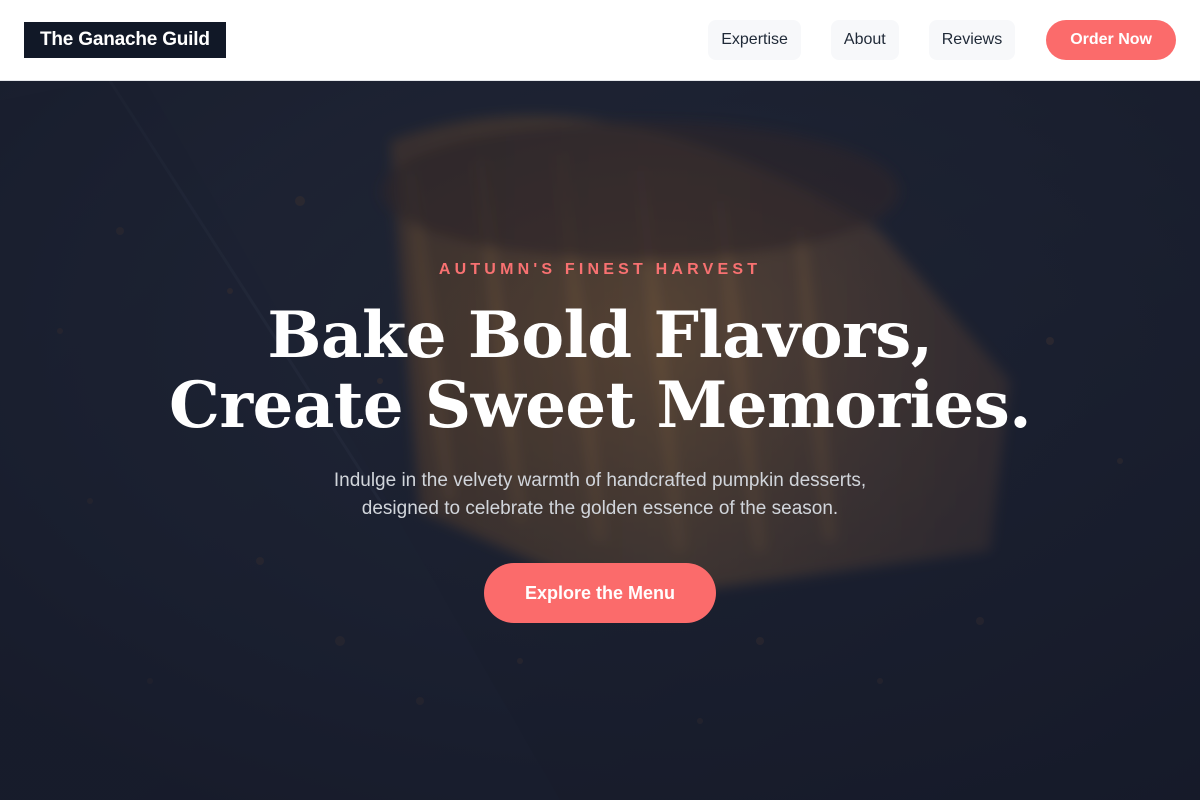 The image size is (1200, 800). I want to click on explore-menu-button: Explore the Menu, so click(600, 593).